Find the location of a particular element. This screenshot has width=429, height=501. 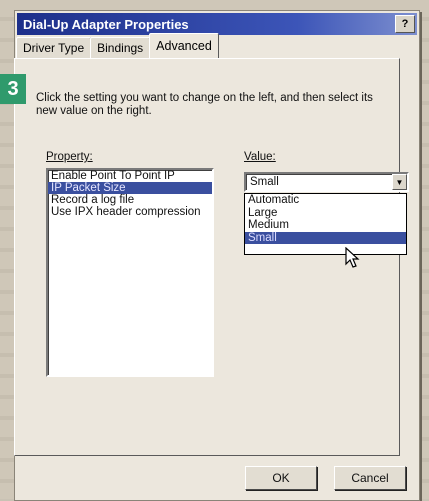

tab-bindings: Bindings is located at coordinates (120, 47).